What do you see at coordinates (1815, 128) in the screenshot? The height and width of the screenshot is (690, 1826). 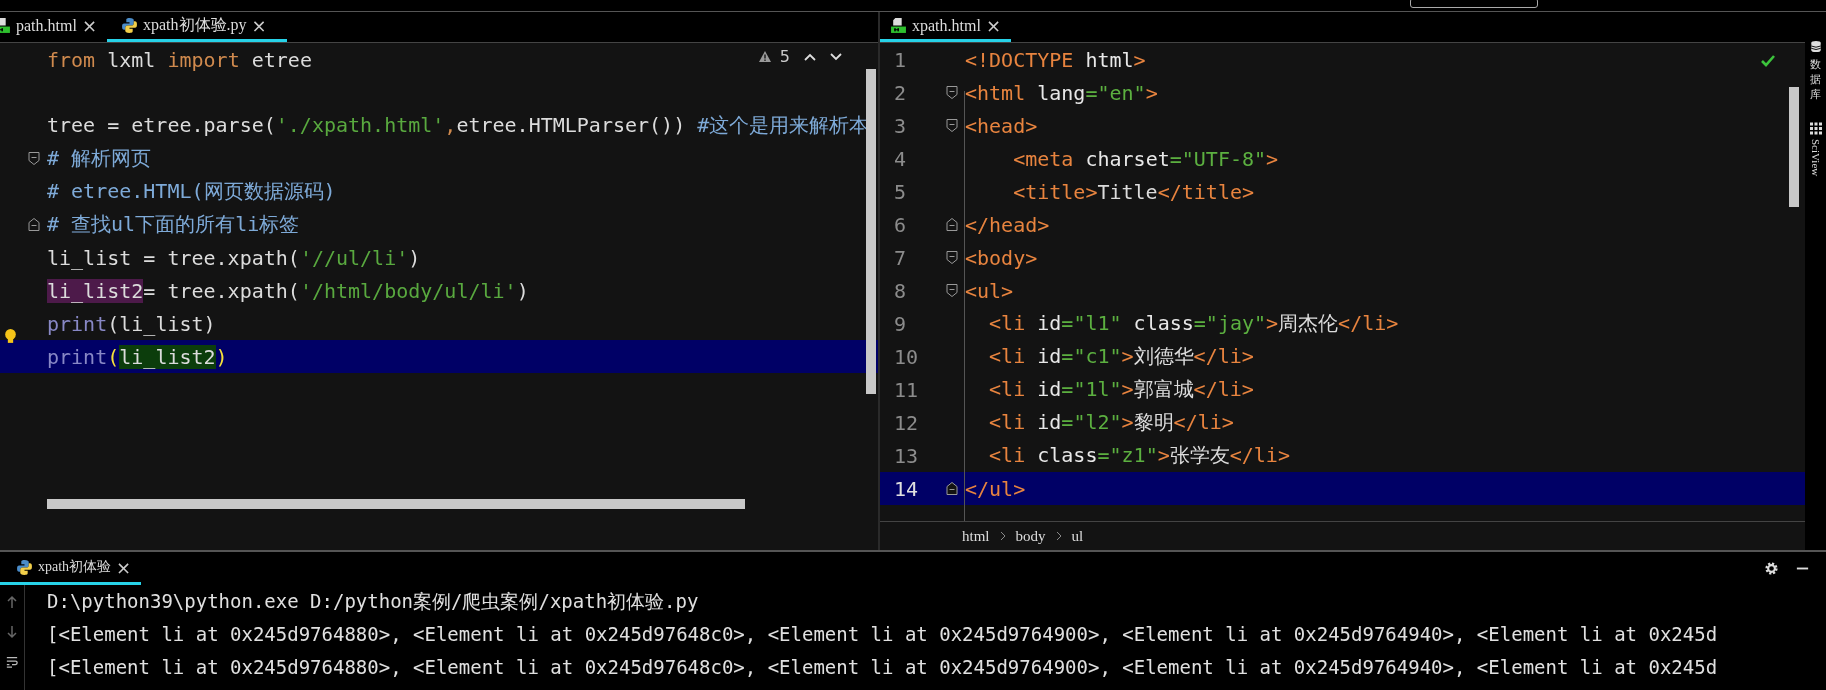 I see `grid-icon` at bounding box center [1815, 128].